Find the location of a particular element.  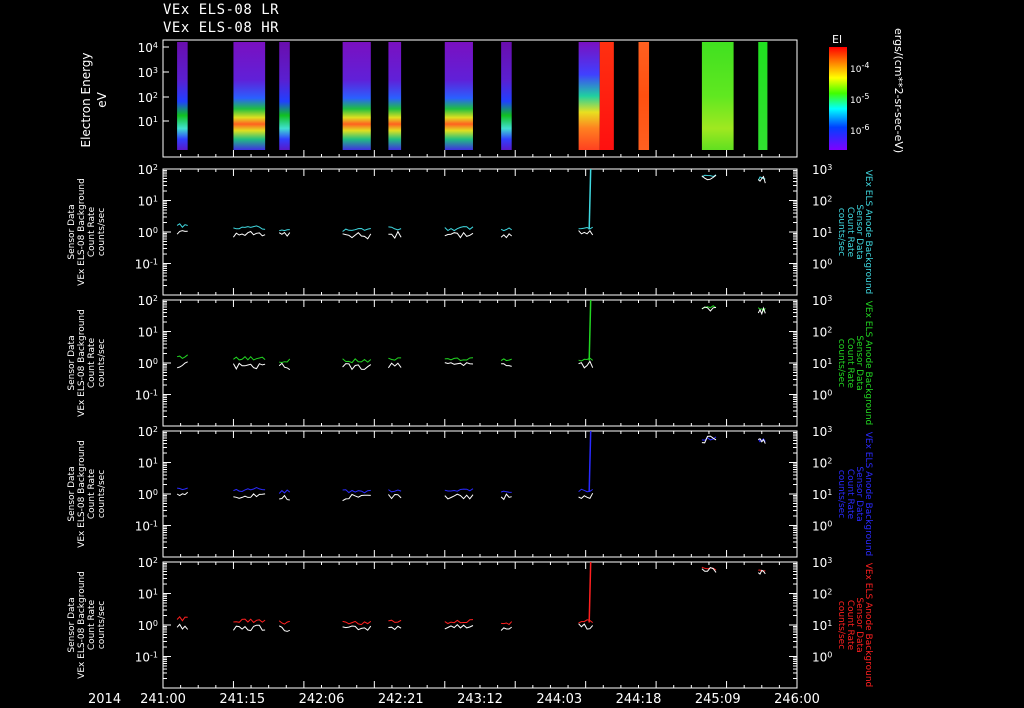

colorbar-tick-label: 10-4 is located at coordinates (859, 68).